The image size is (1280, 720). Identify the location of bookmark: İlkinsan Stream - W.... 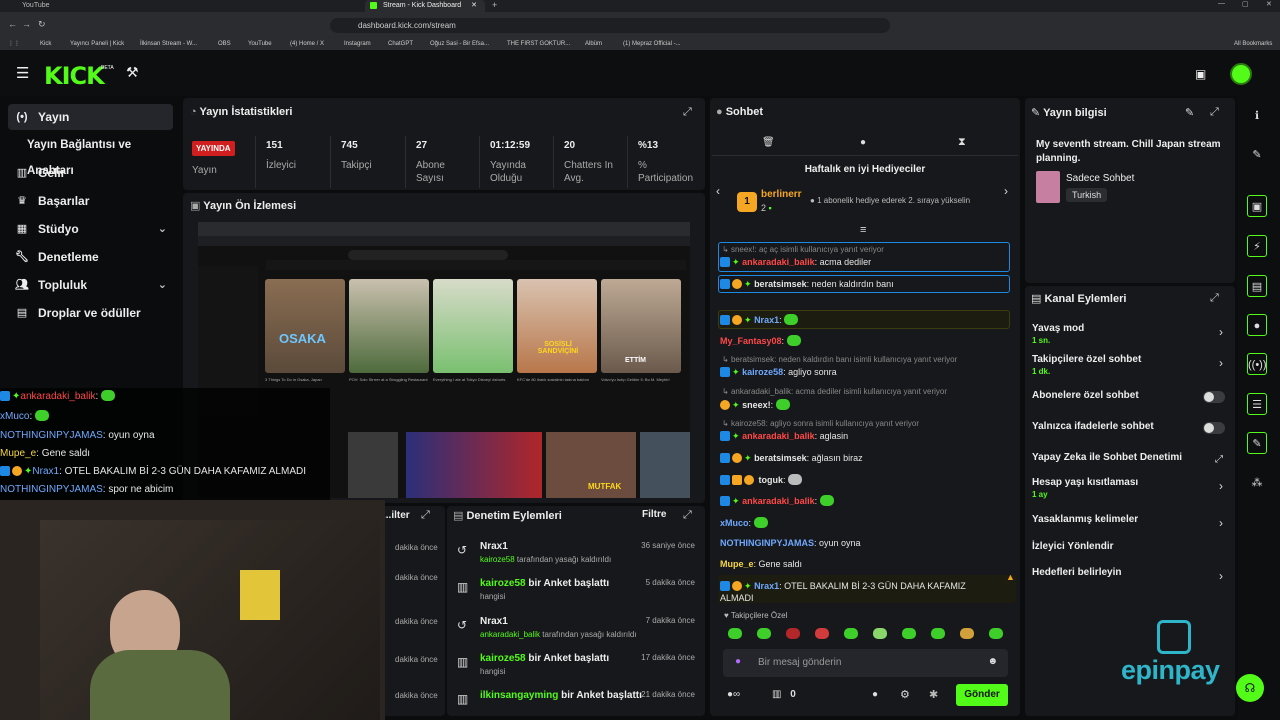
(168, 44).